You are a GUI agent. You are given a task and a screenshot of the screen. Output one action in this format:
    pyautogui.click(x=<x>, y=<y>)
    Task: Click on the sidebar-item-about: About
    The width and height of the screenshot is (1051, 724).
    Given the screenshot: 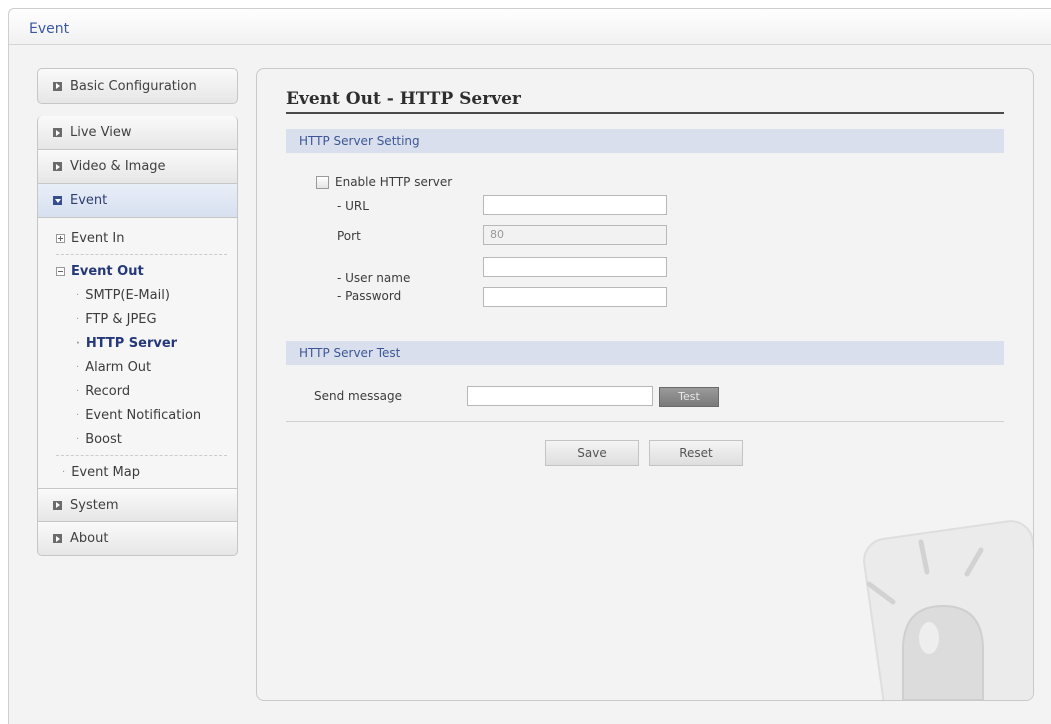 What is the action you would take?
    pyautogui.click(x=137, y=539)
    